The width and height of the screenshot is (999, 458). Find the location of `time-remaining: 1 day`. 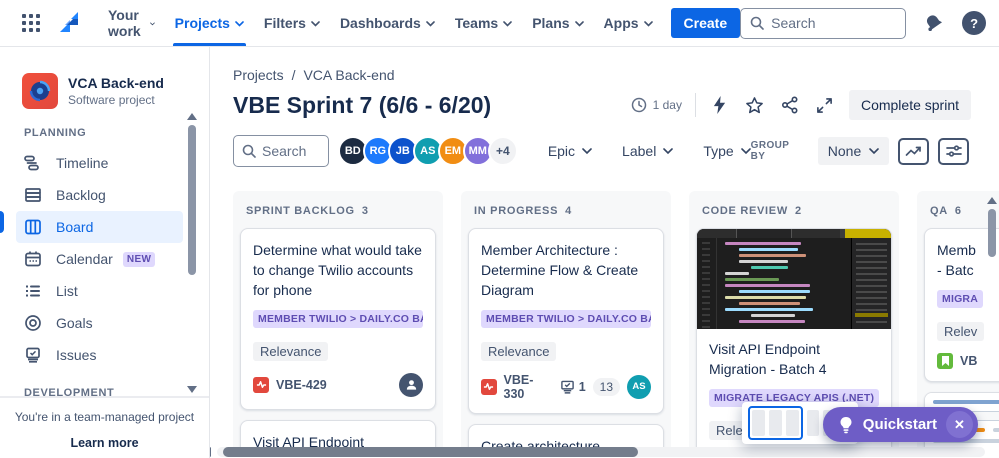

time-remaining: 1 day is located at coordinates (656, 105).